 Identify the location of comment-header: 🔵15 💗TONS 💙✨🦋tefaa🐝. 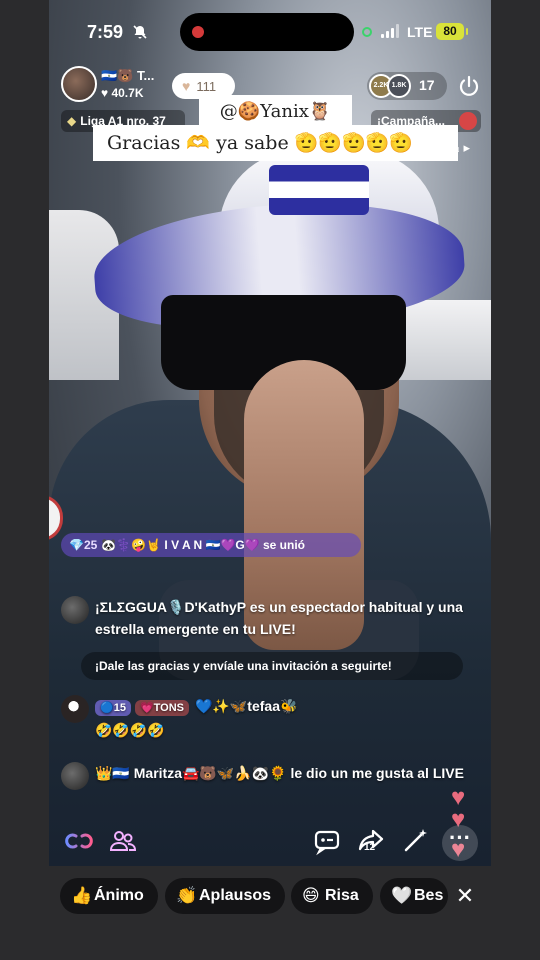
(196, 706).